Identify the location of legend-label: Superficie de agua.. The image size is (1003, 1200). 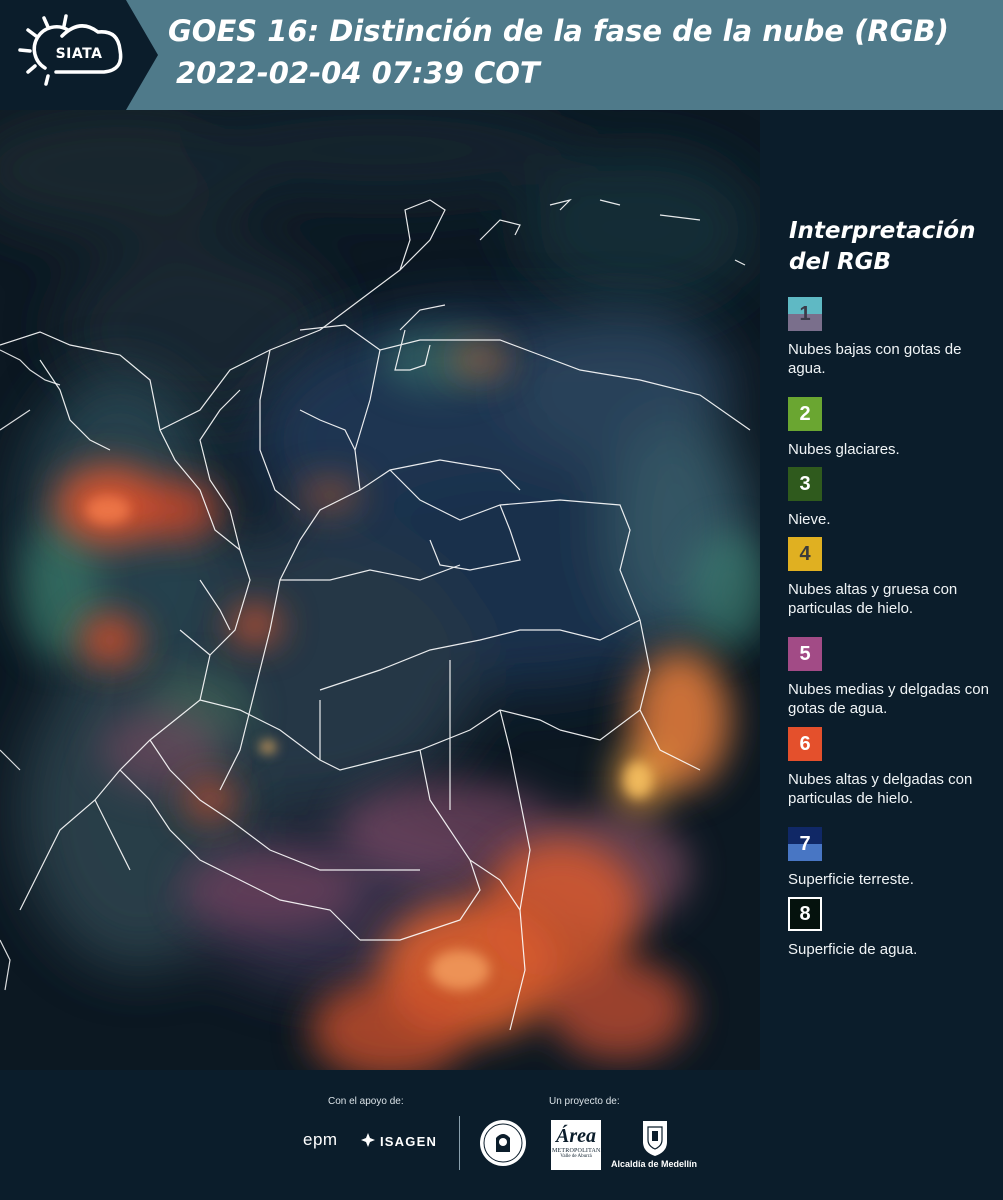
(853, 949).